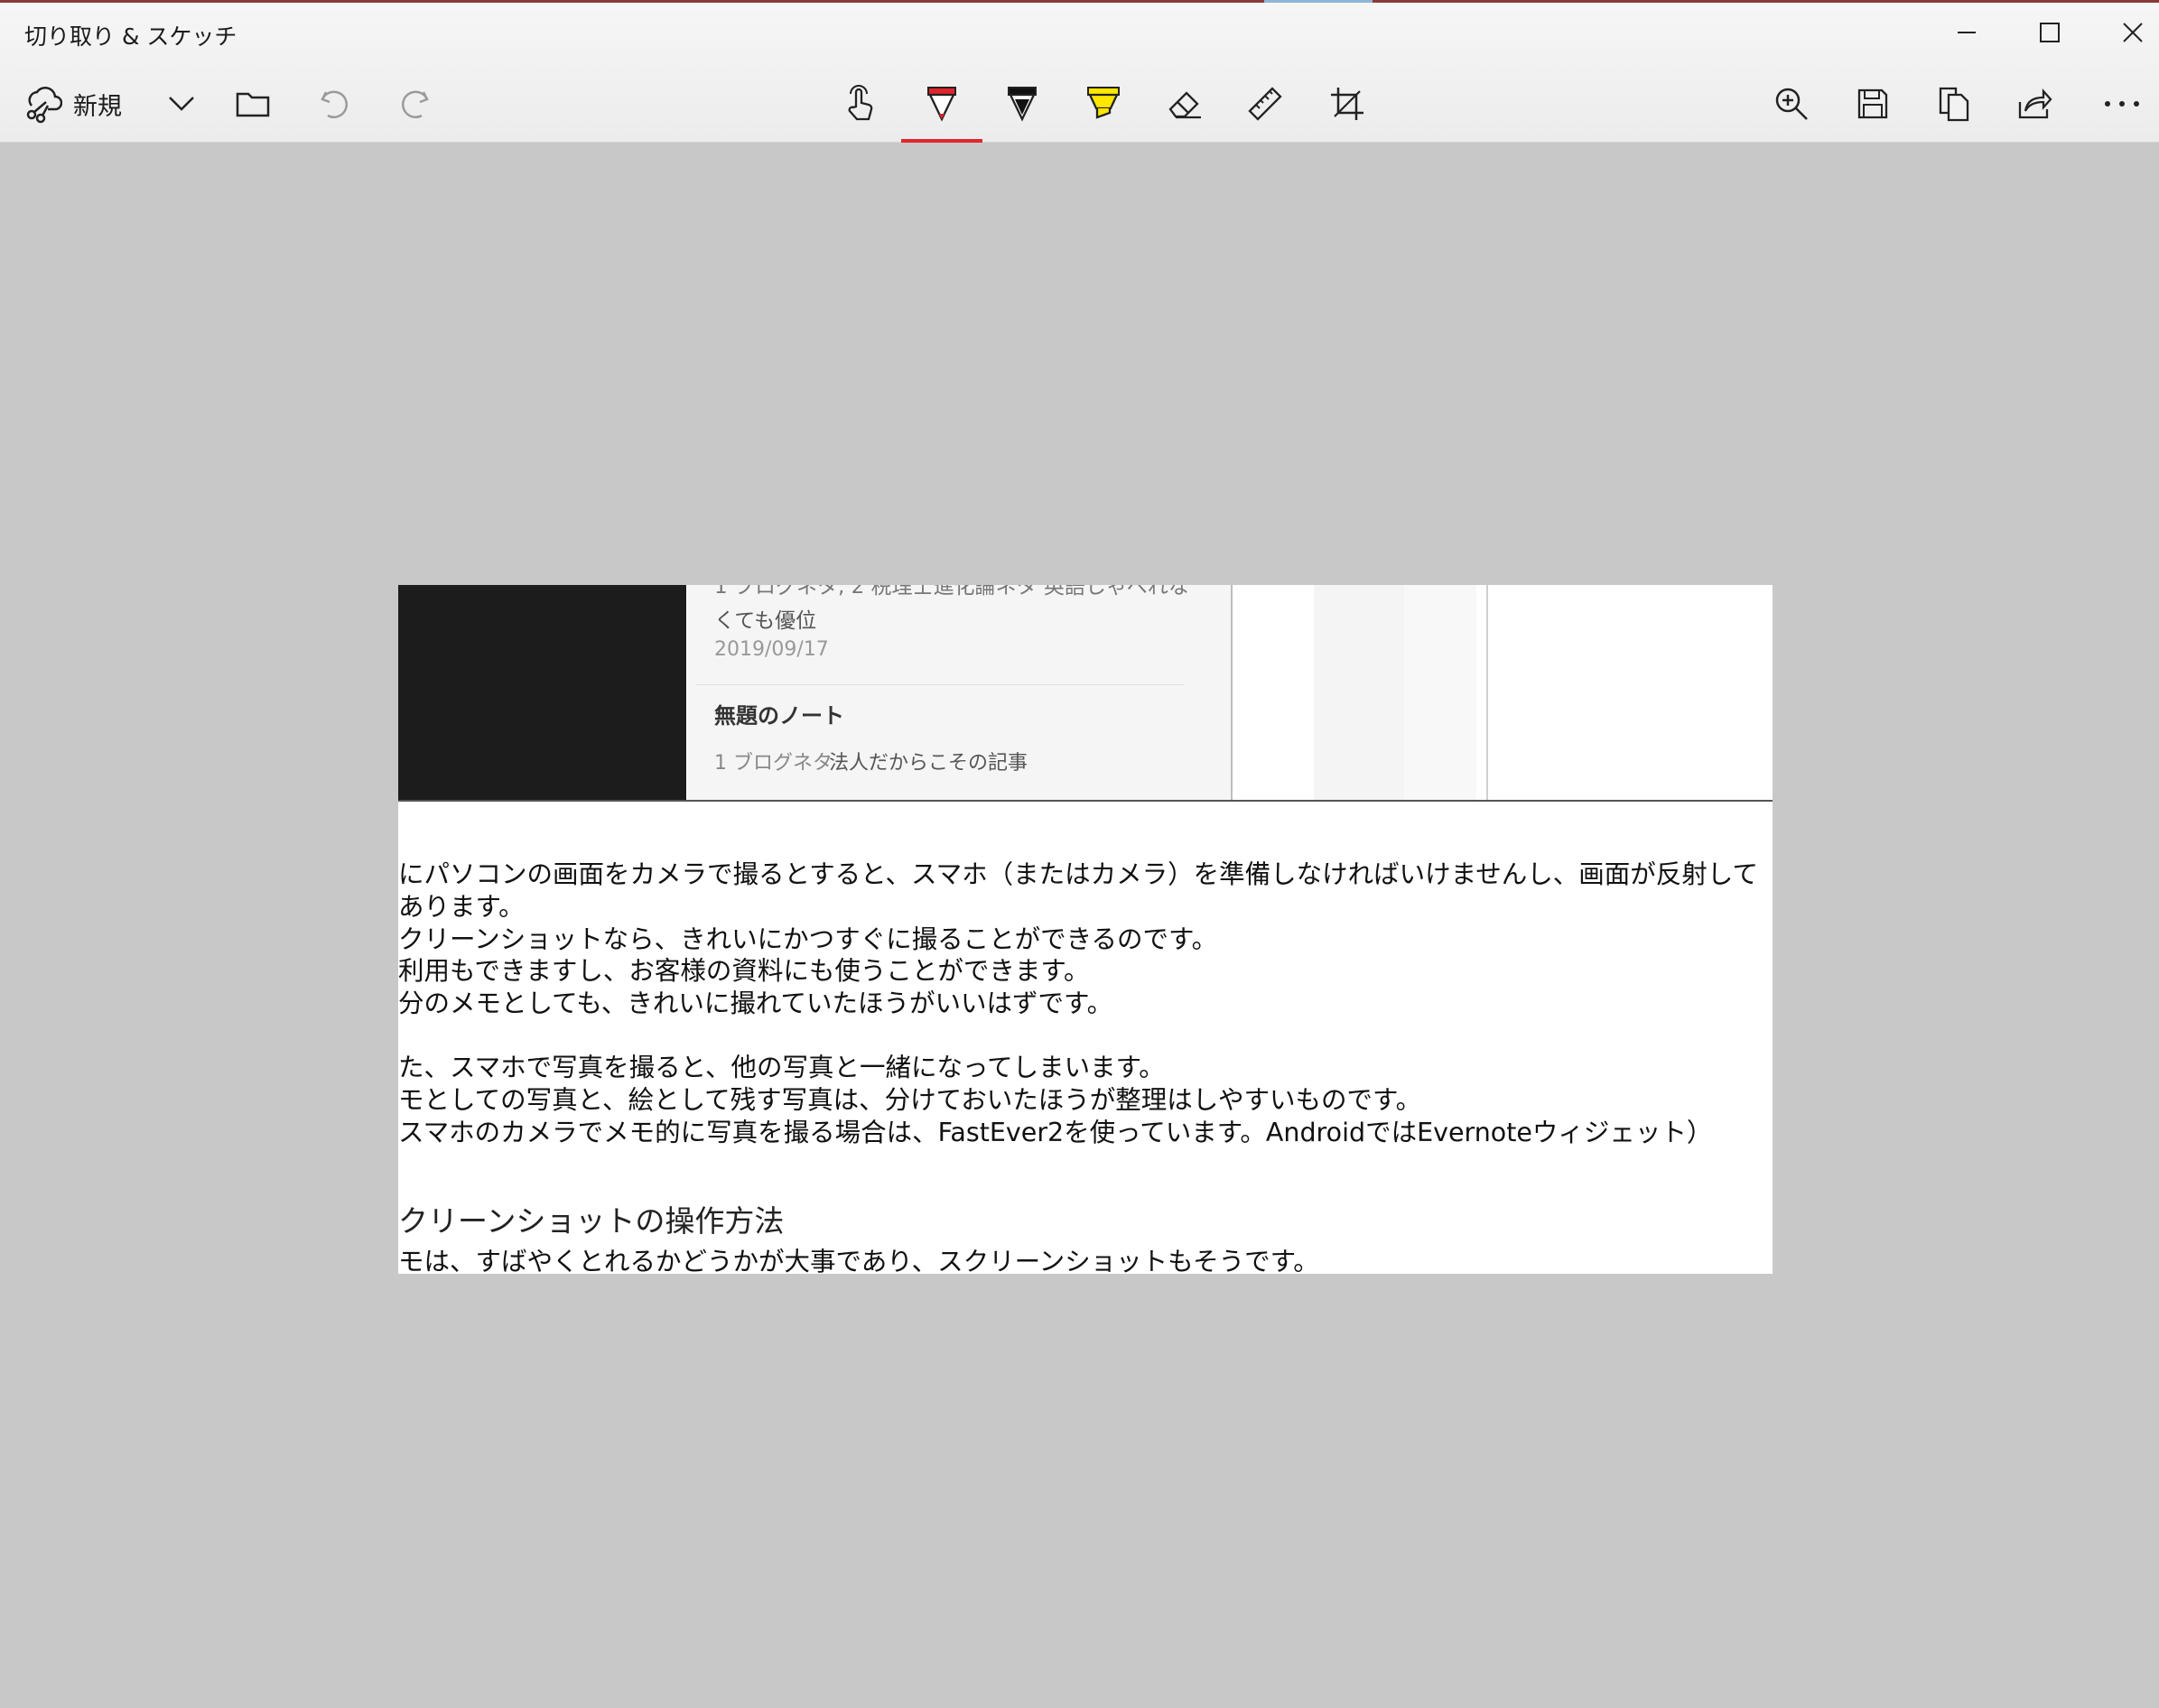  I want to click on window-title: 切り取り & スケッチ, so click(131, 36).